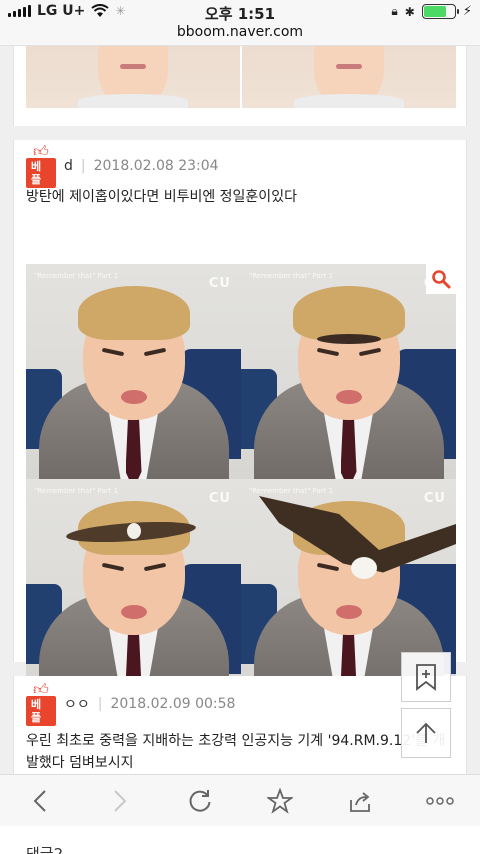 This screenshot has width=480, height=854. What do you see at coordinates (240, 12) in the screenshot?
I see `status-bar: LG U+ ✳ 오후 1:51 🔒︎ ✱ ⚡︎` at bounding box center [240, 12].